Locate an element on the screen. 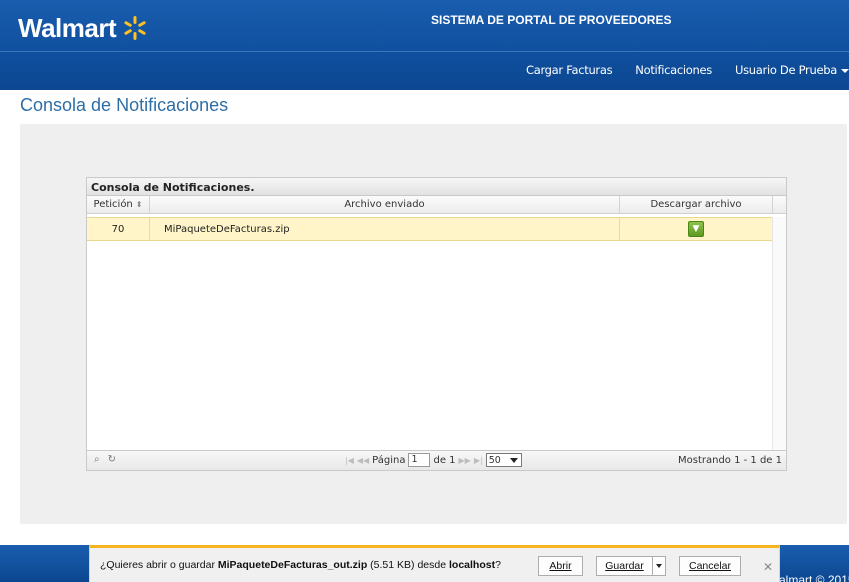  save-button: Guardar is located at coordinates (624, 566).